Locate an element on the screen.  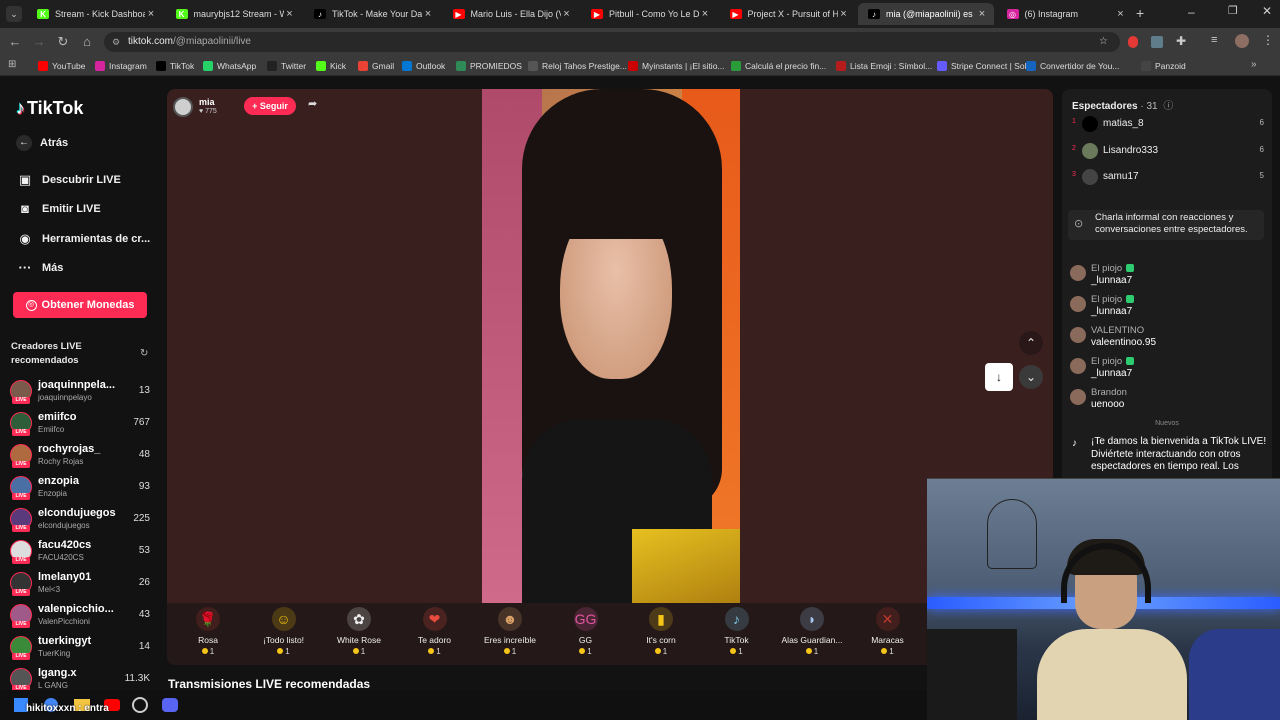
obs-taskbar-icon is located at coordinates (140, 705).